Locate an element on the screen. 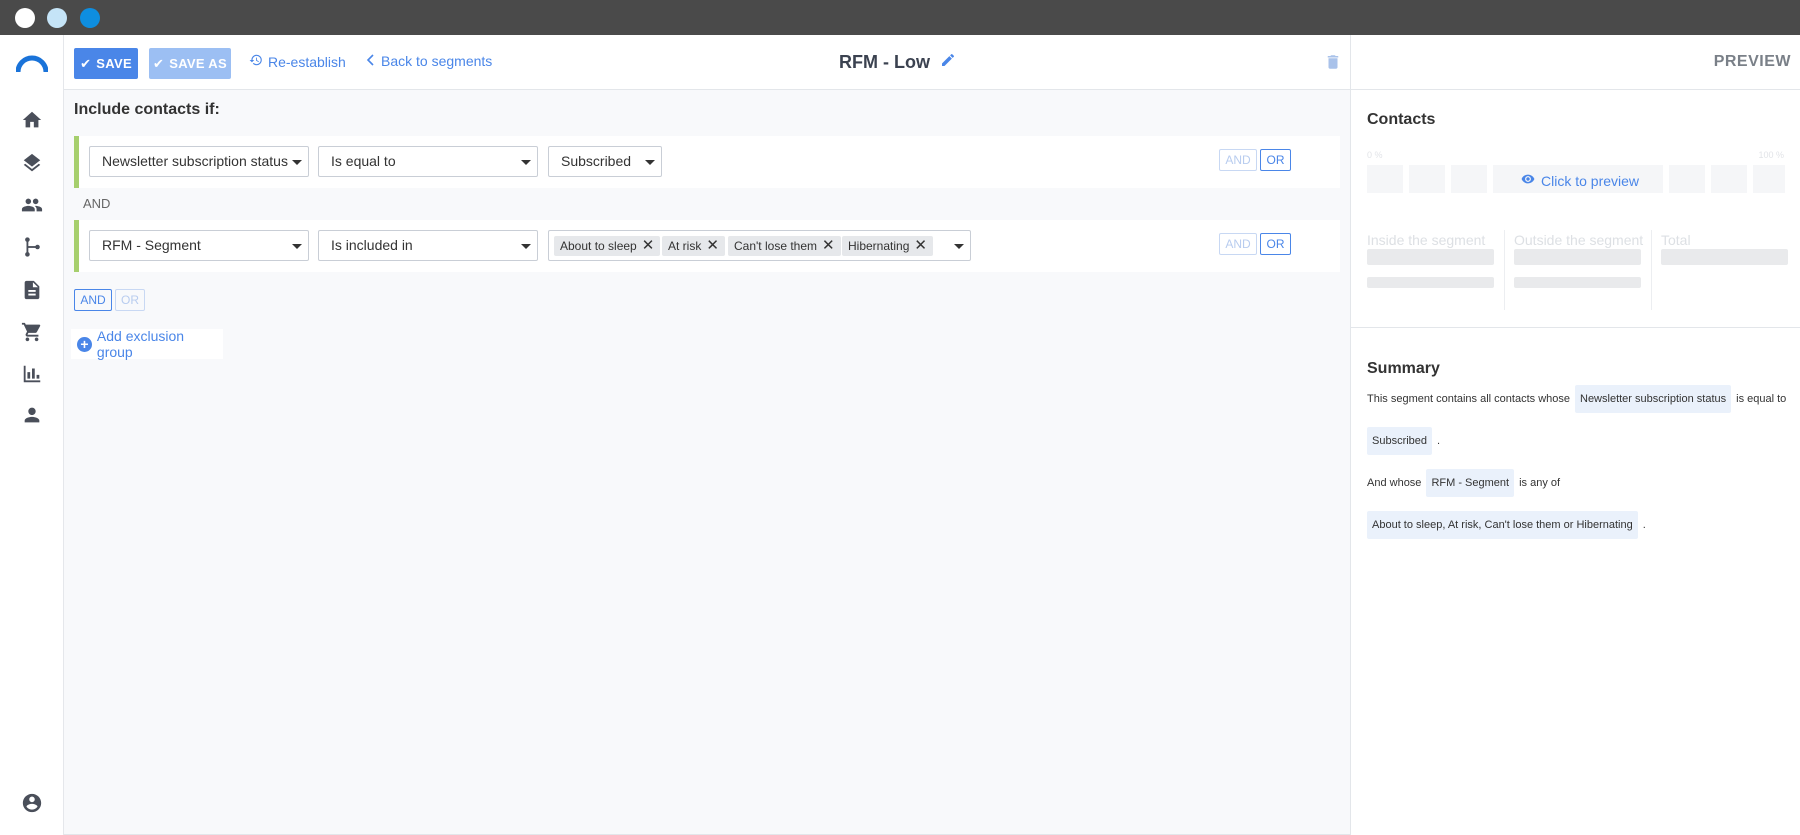 The width and height of the screenshot is (1800, 835). summary-field-pill: Newsletter subscription status is located at coordinates (1653, 399).